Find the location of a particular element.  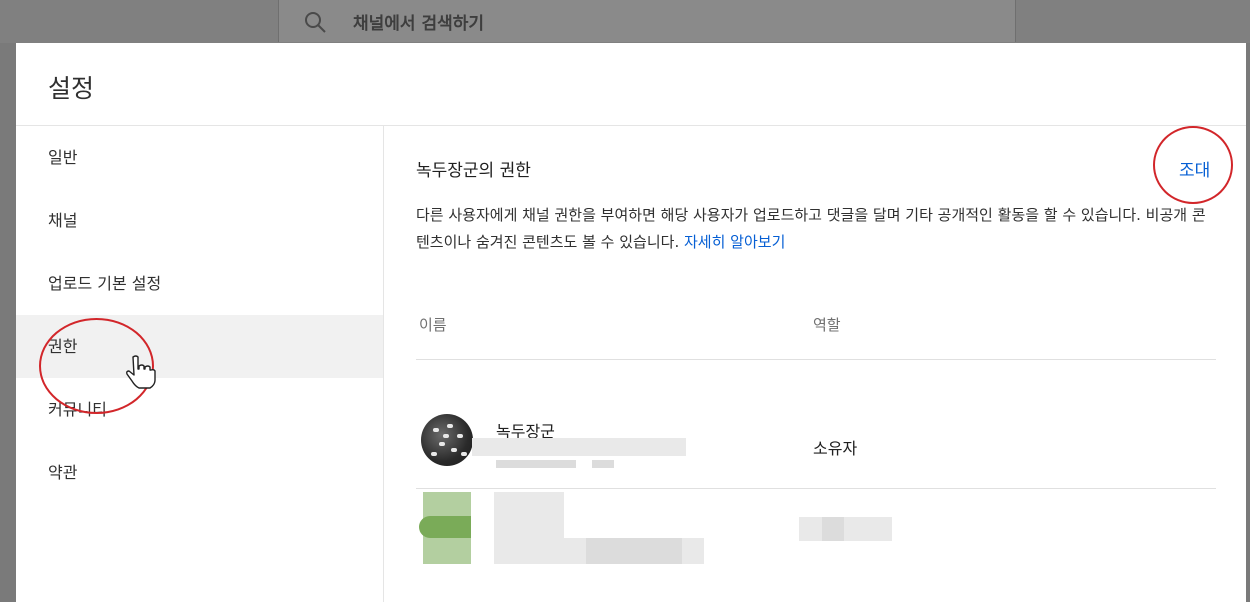

row-divider is located at coordinates (816, 488).